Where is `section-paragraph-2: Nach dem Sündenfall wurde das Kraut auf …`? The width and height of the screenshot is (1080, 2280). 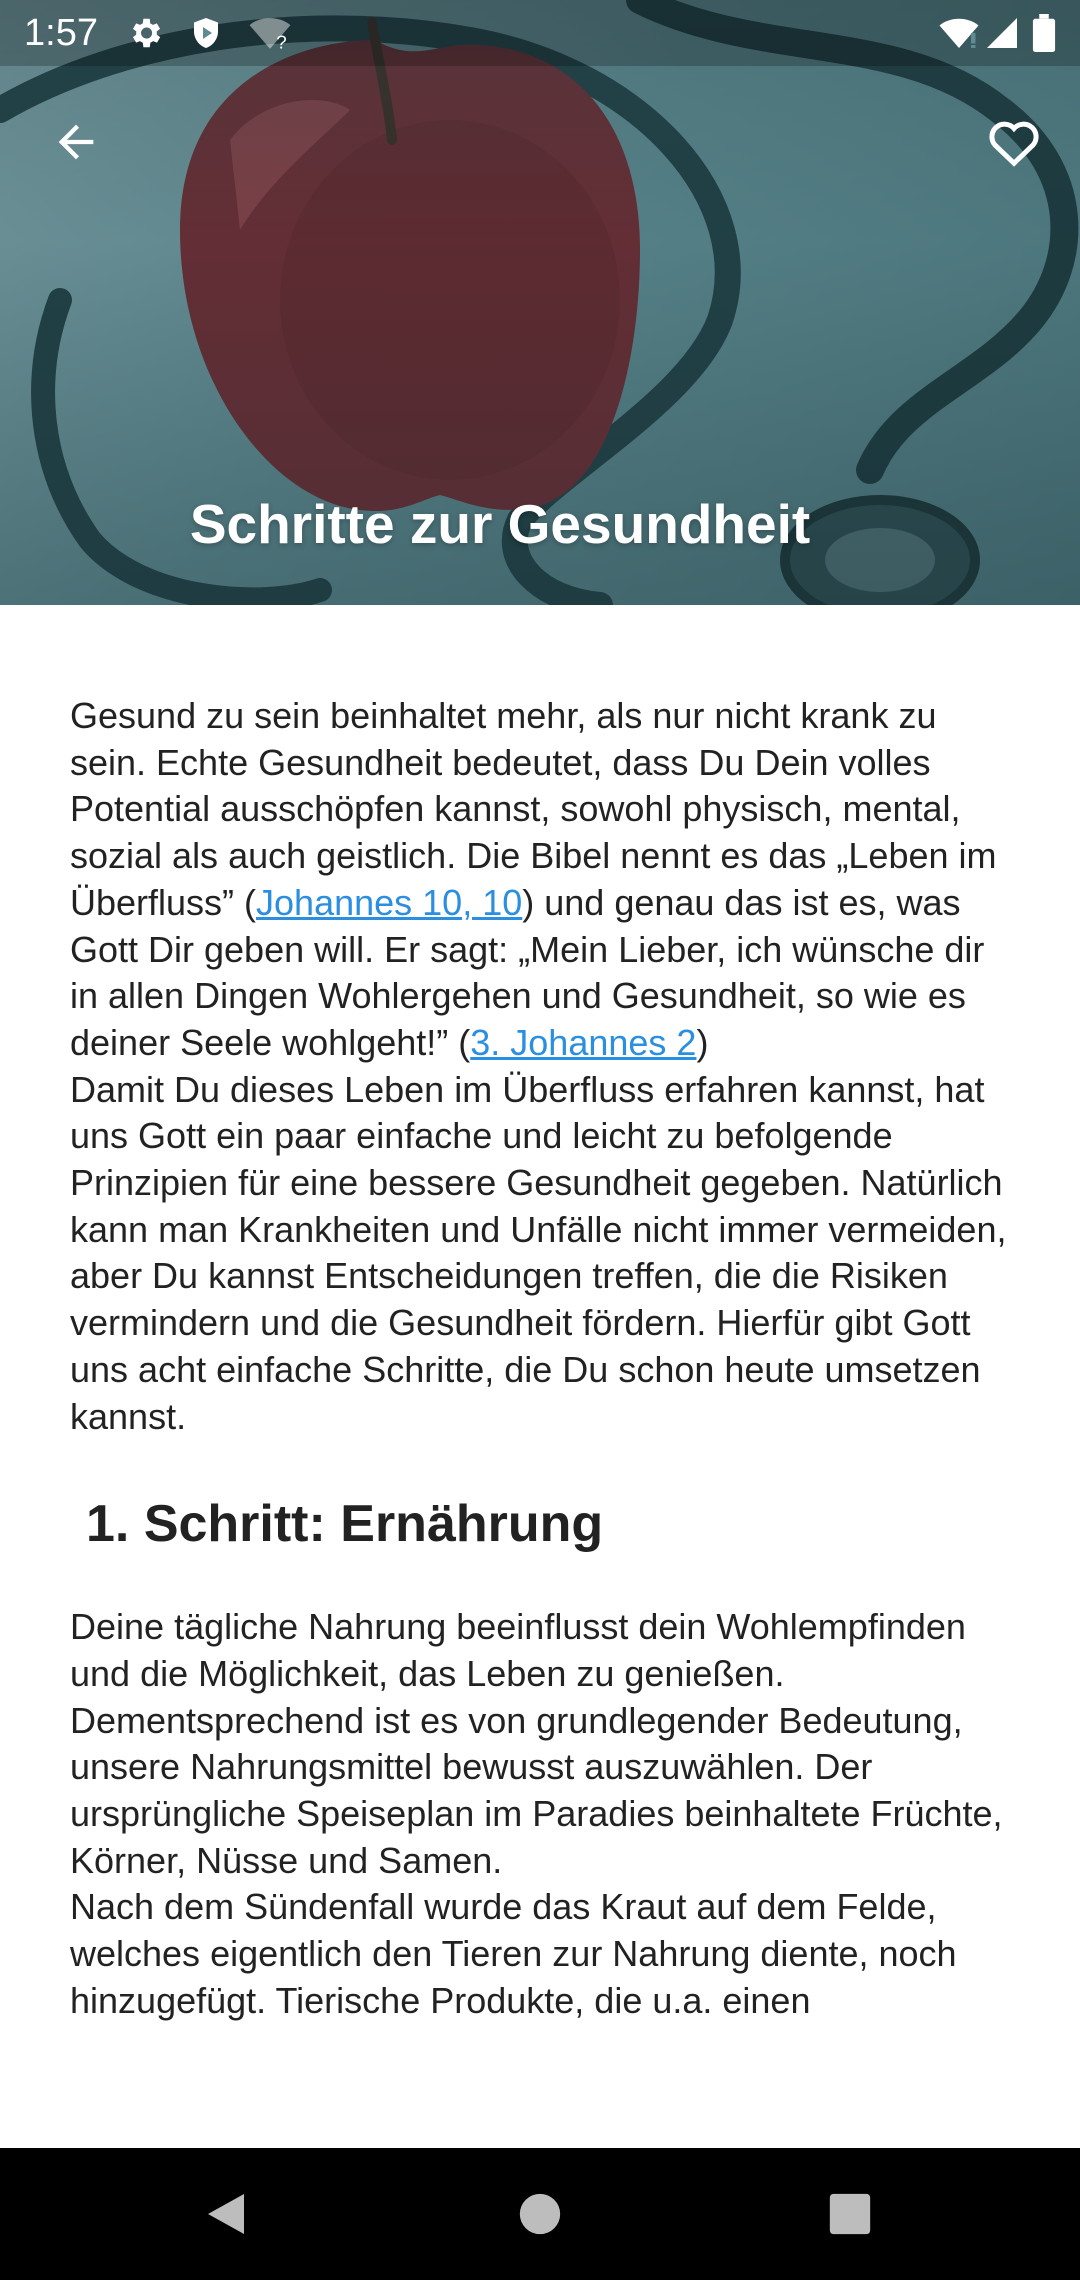 section-paragraph-2: Nach dem Sündenfall wurde das Kraut auf … is located at coordinates (513, 1953).